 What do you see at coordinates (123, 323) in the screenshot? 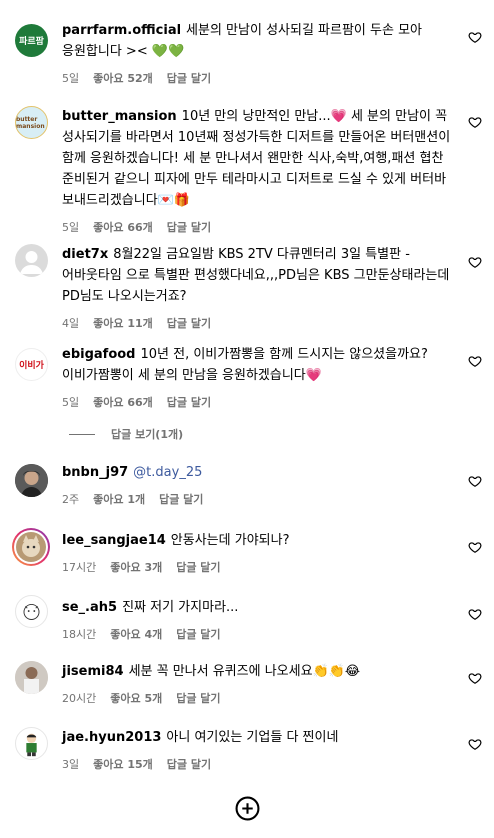
I see `likes-count: 좋아요 11개` at bounding box center [123, 323].